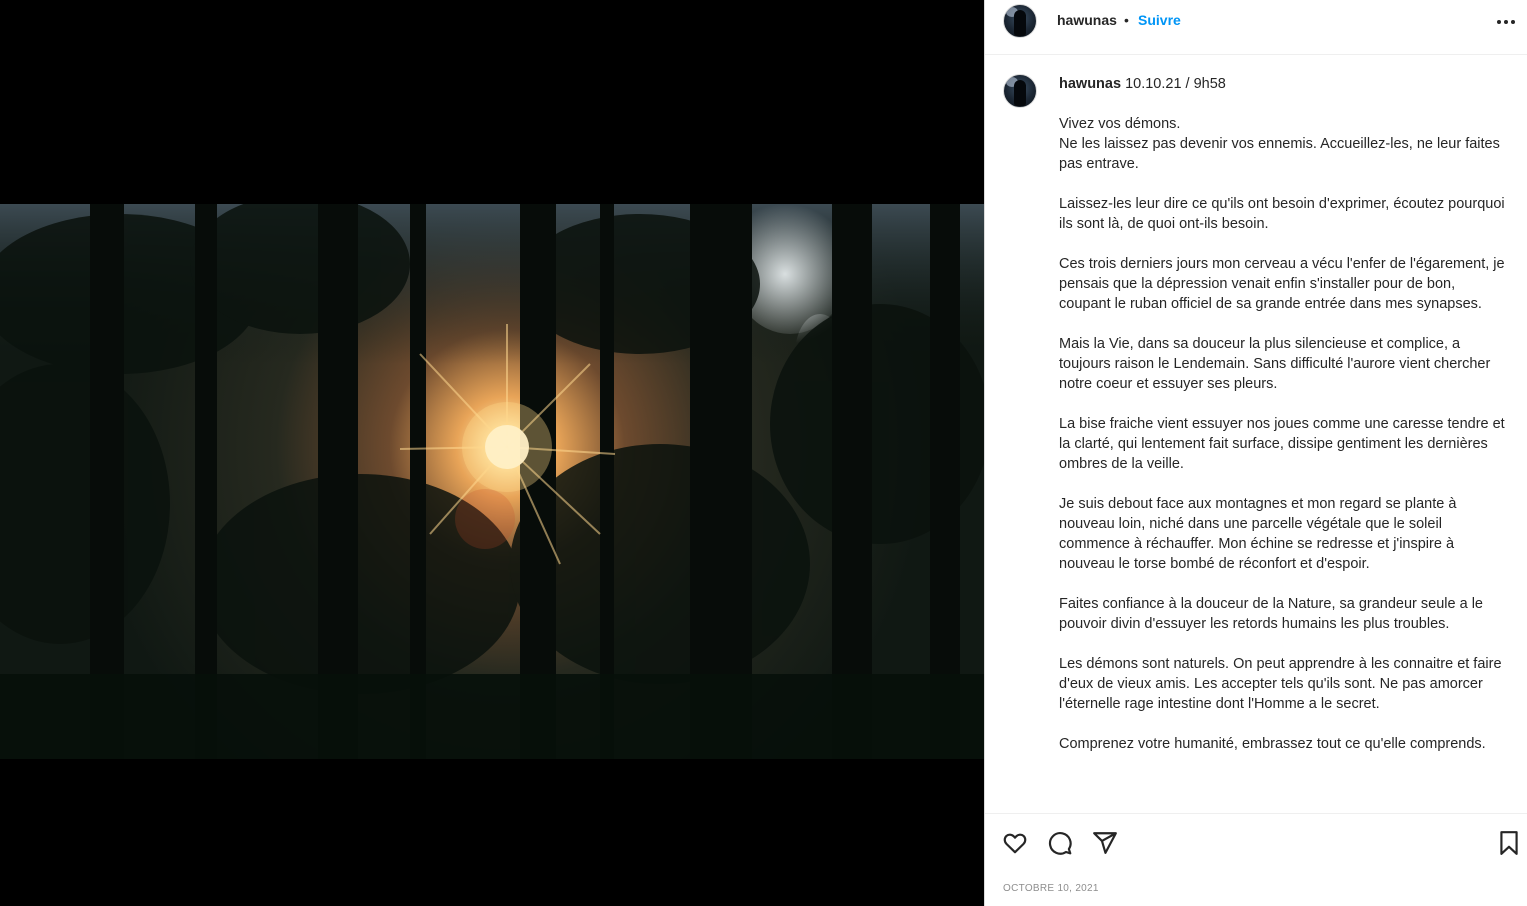 The height and width of the screenshot is (906, 1527). Describe the element at coordinates (1509, 843) in the screenshot. I see `bookmark-icon` at that location.